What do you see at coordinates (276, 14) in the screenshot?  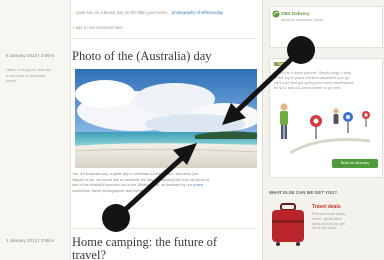 I see `leaf-icon` at bounding box center [276, 14].